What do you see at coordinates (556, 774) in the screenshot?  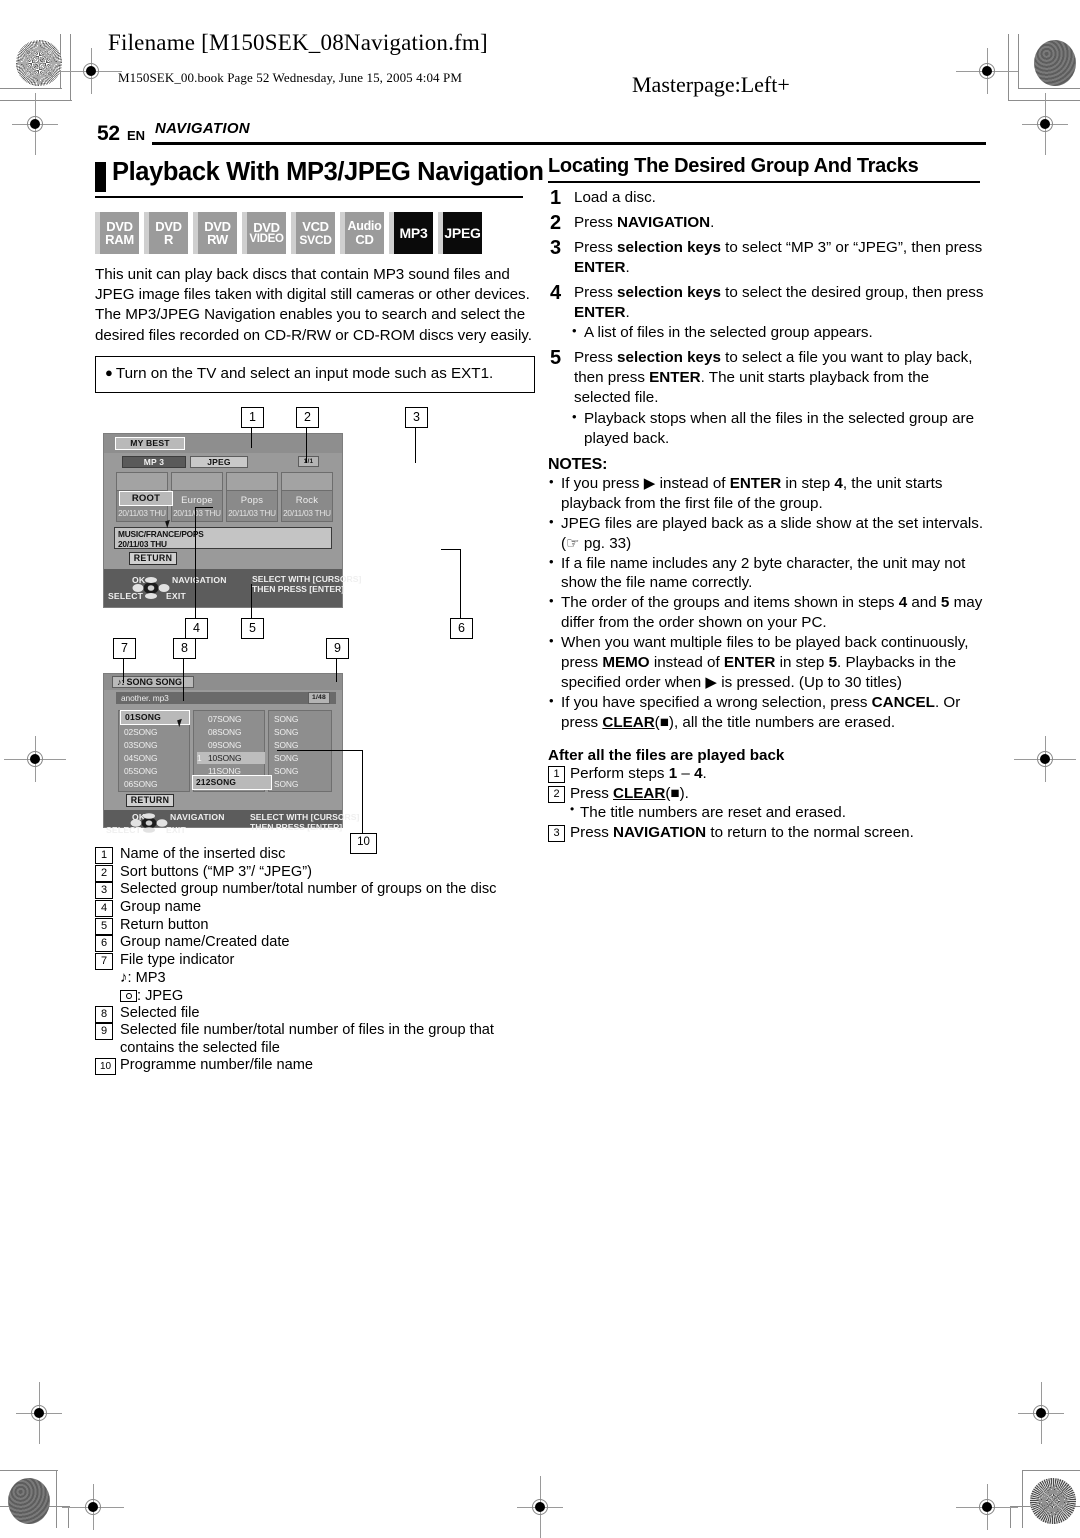 I see `after-step-number: 1` at bounding box center [556, 774].